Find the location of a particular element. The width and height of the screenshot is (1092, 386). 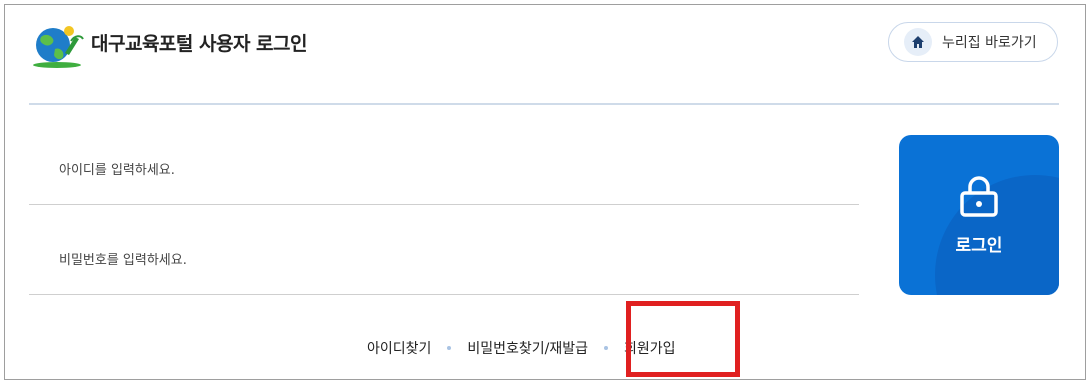

lock-icon is located at coordinates (979, 196).